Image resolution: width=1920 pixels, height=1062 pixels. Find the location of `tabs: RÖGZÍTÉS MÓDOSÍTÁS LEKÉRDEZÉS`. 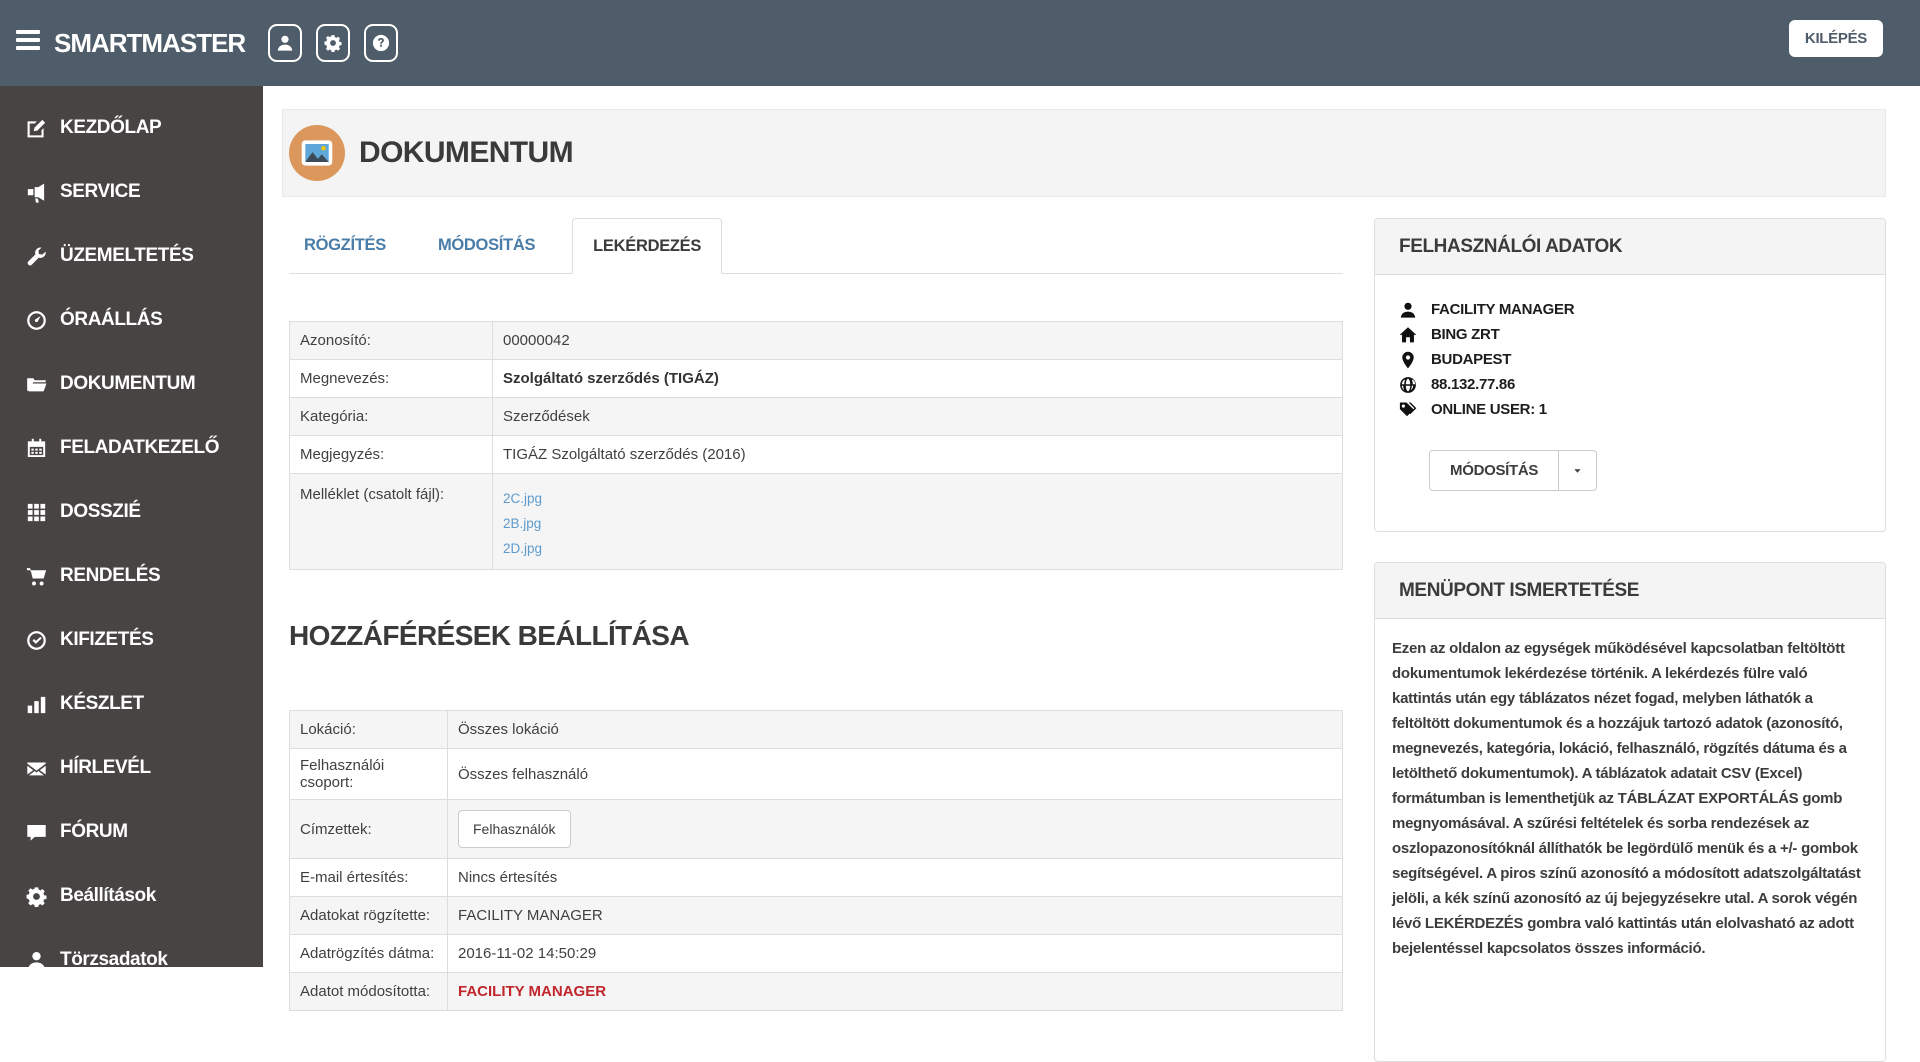

tabs: RÖGZÍTÉS MÓDOSÍTÁS LEKÉRDEZÉS is located at coordinates (816, 246).